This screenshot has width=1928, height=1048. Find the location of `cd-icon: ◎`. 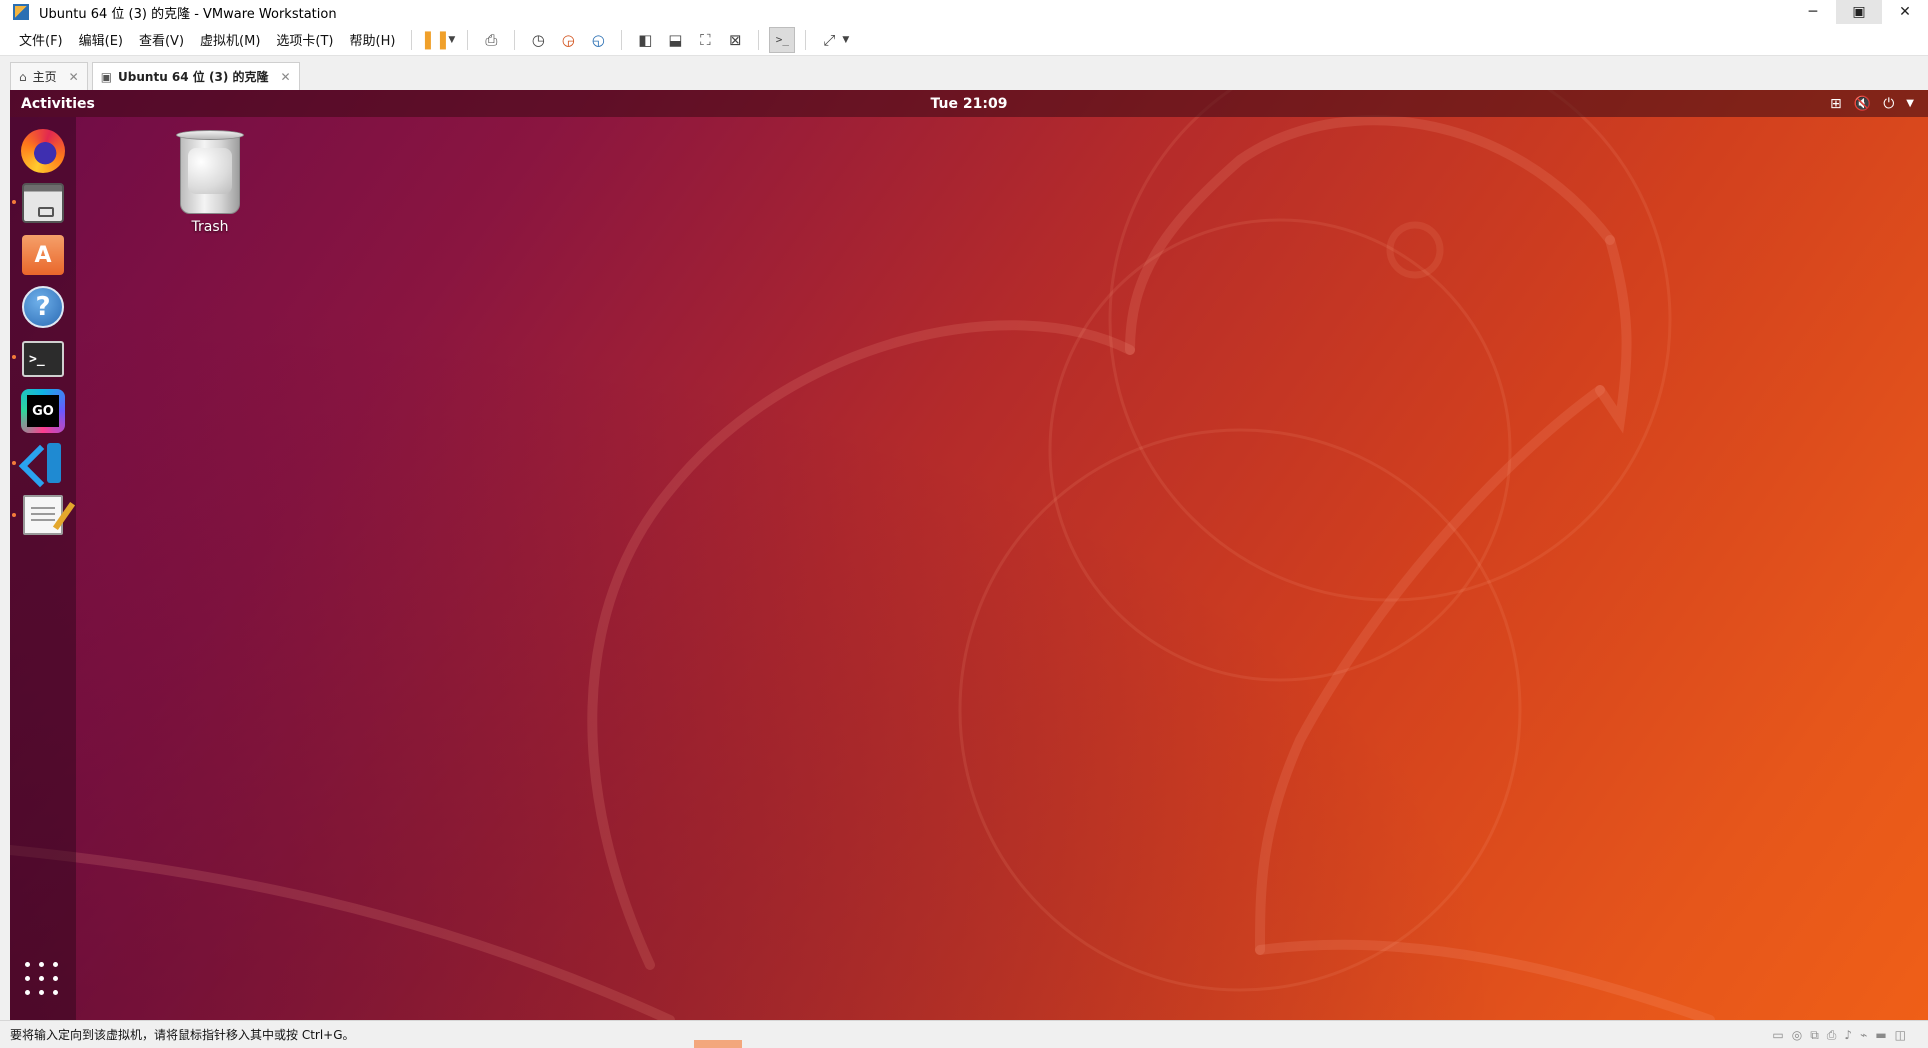

cd-icon: ◎ is located at coordinates (1797, 1035).